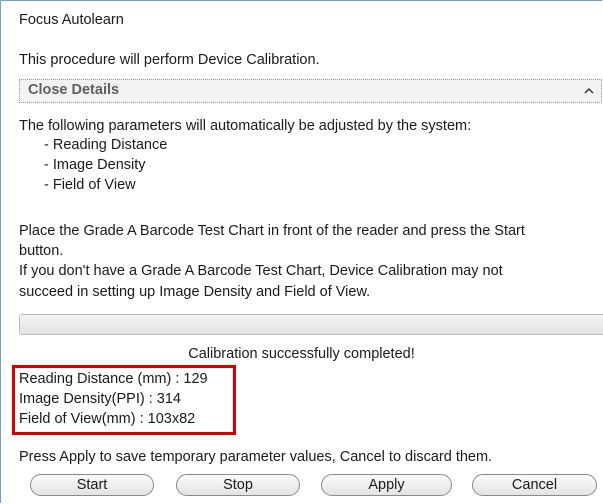  Describe the element at coordinates (107, 419) in the screenshot. I see `result-field-of-view: Field of View(mm) : 103x82` at that location.